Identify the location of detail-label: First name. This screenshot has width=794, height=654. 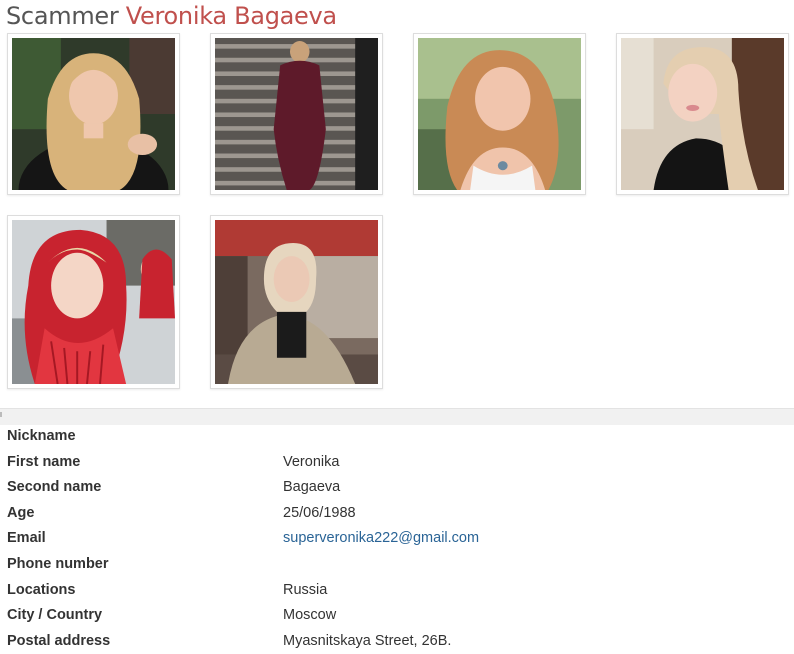
(44, 461).